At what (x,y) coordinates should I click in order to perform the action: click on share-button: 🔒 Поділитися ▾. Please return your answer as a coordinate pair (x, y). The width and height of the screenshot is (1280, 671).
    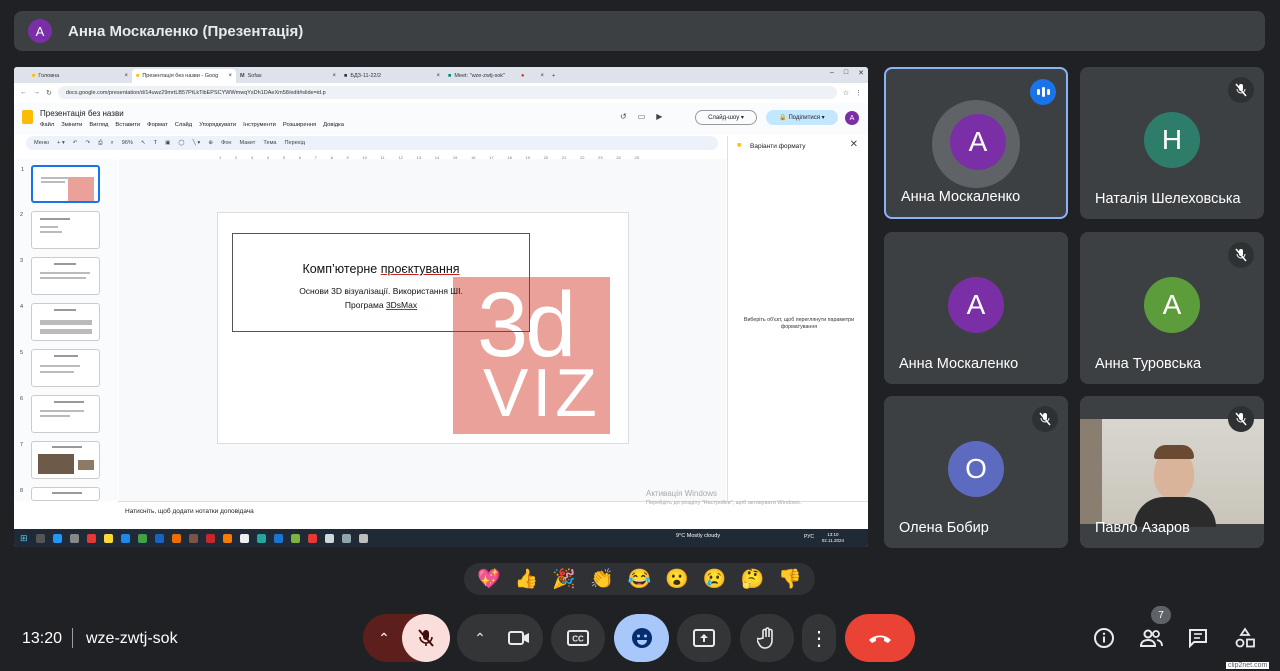
    Looking at the image, I should click on (802, 117).